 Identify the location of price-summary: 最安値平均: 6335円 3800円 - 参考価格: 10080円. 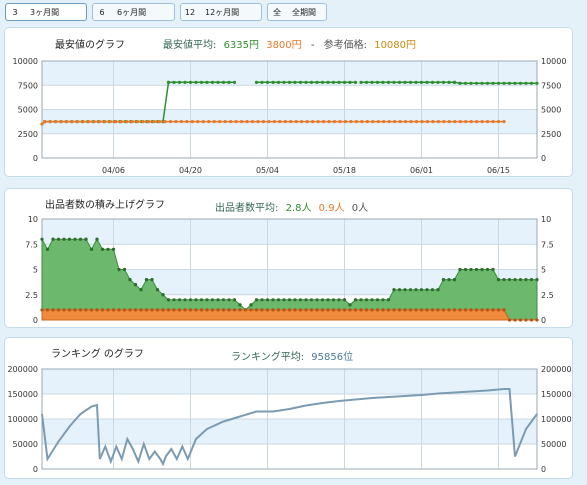
(289, 44).